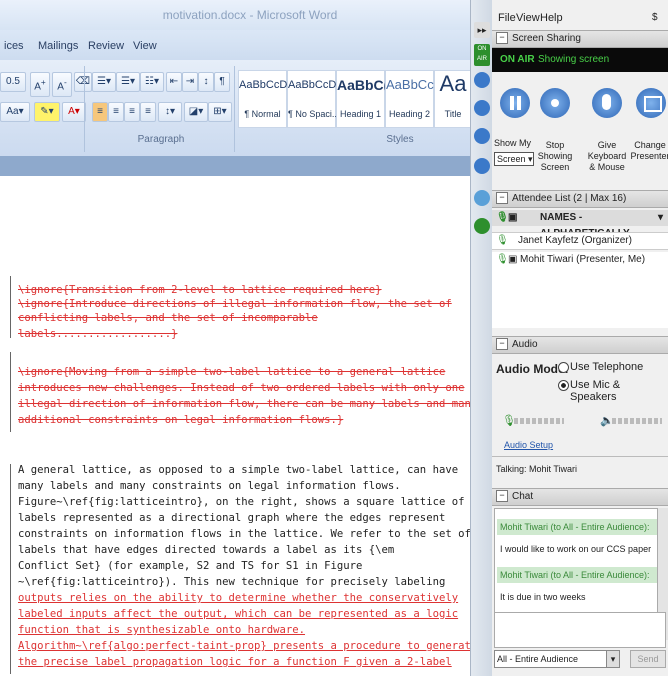 The width and height of the screenshot is (668, 676). What do you see at coordinates (62, 85) in the screenshot?
I see `shrink-font-icon: A-` at bounding box center [62, 85].